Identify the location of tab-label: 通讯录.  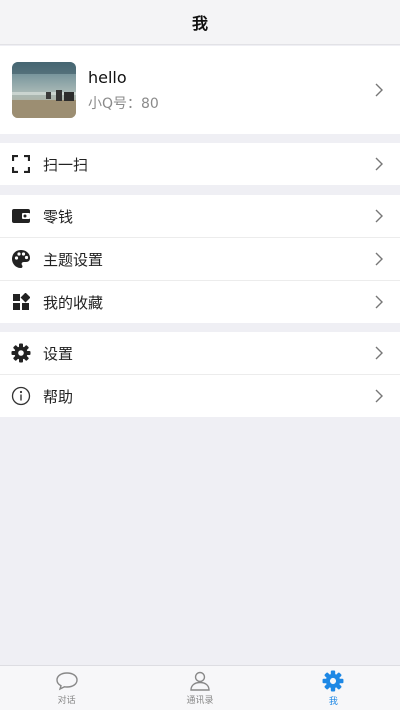
(200, 700).